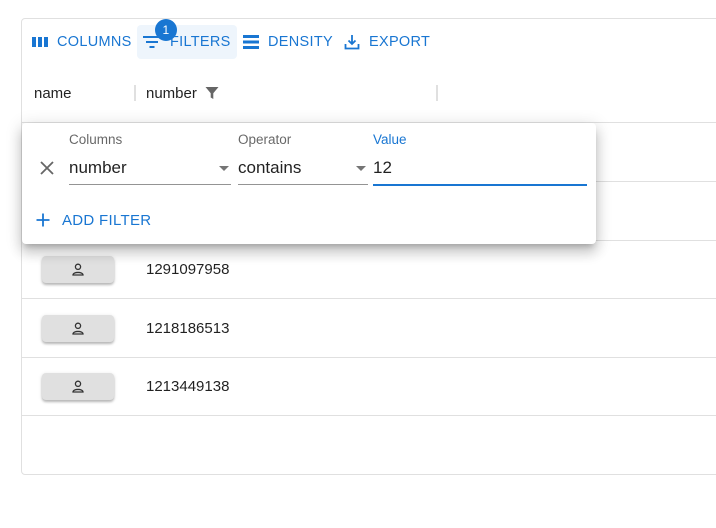 This screenshot has width=716, height=528. What do you see at coordinates (40, 42) in the screenshot?
I see `columns-icon` at bounding box center [40, 42].